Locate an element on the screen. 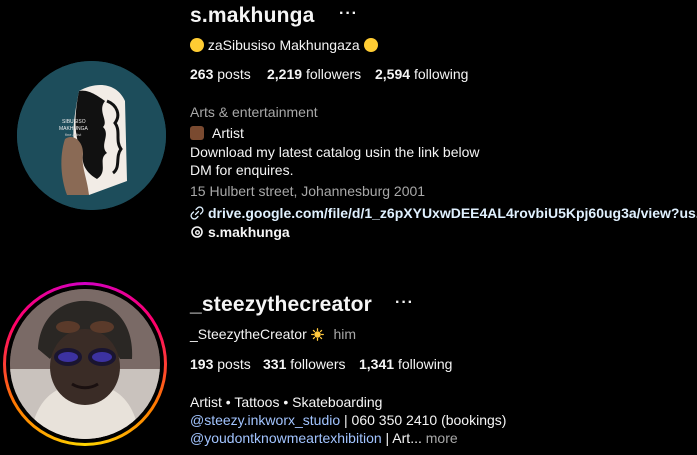  avatar-text-3: fine artist is located at coordinates (73, 134).